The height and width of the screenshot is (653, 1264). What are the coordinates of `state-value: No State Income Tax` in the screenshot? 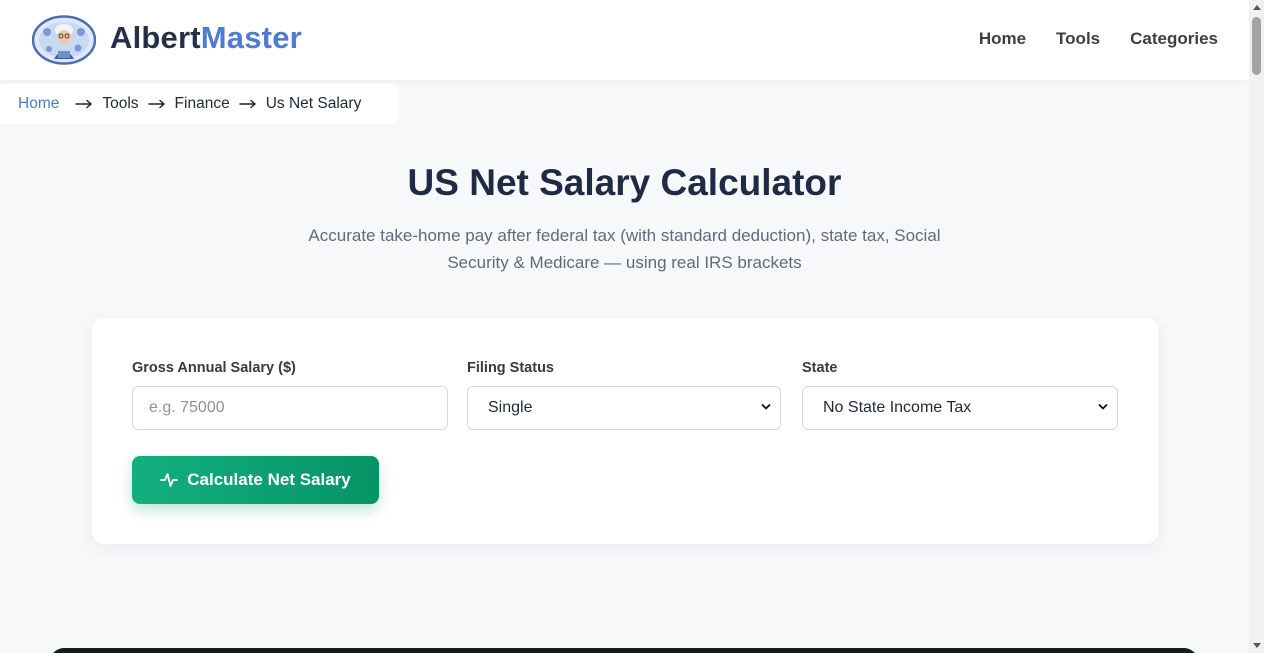 It's located at (897, 407).